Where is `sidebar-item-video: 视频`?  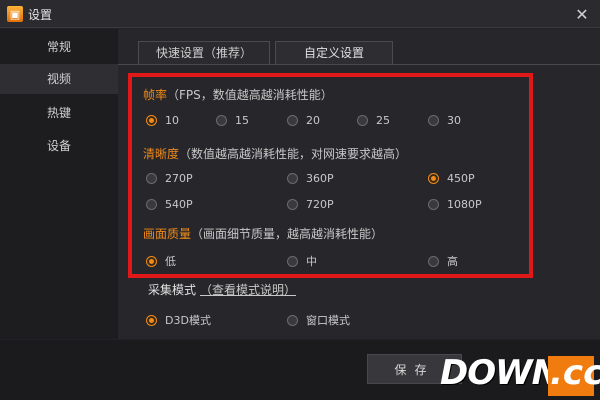 sidebar-item-video: 视频 is located at coordinates (59, 79).